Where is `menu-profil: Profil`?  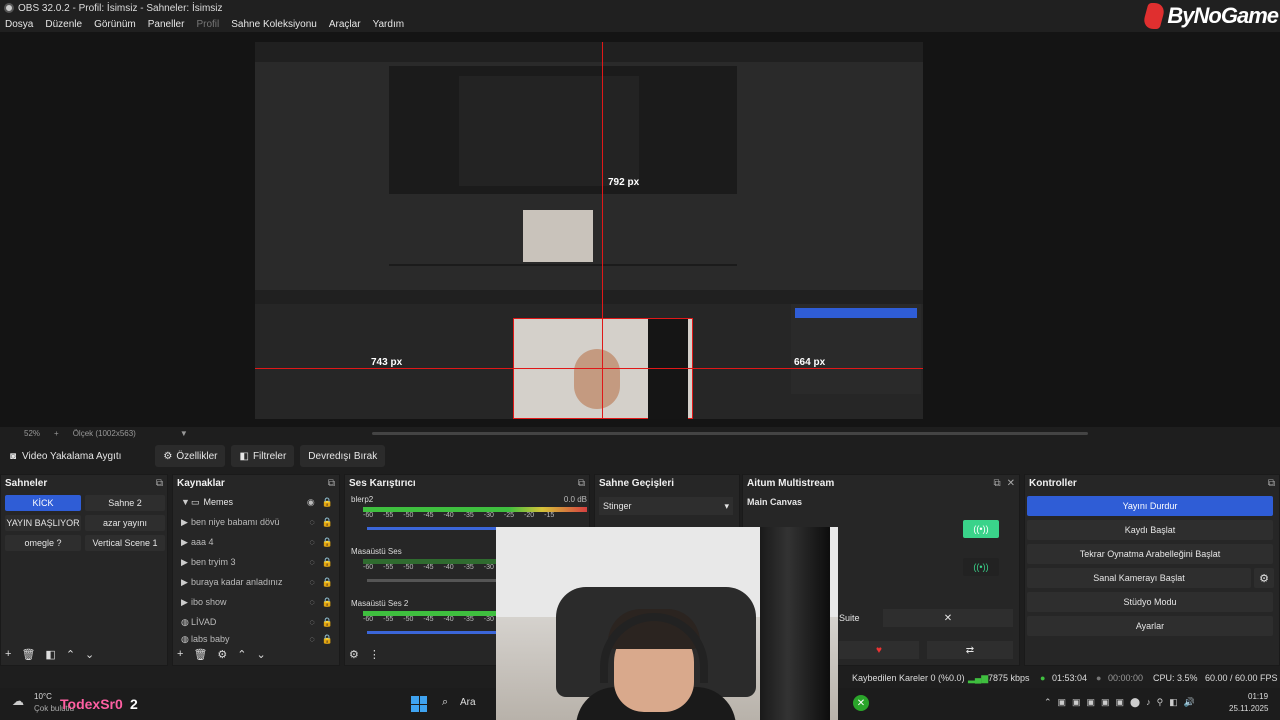 menu-profil: Profil is located at coordinates (207, 24).